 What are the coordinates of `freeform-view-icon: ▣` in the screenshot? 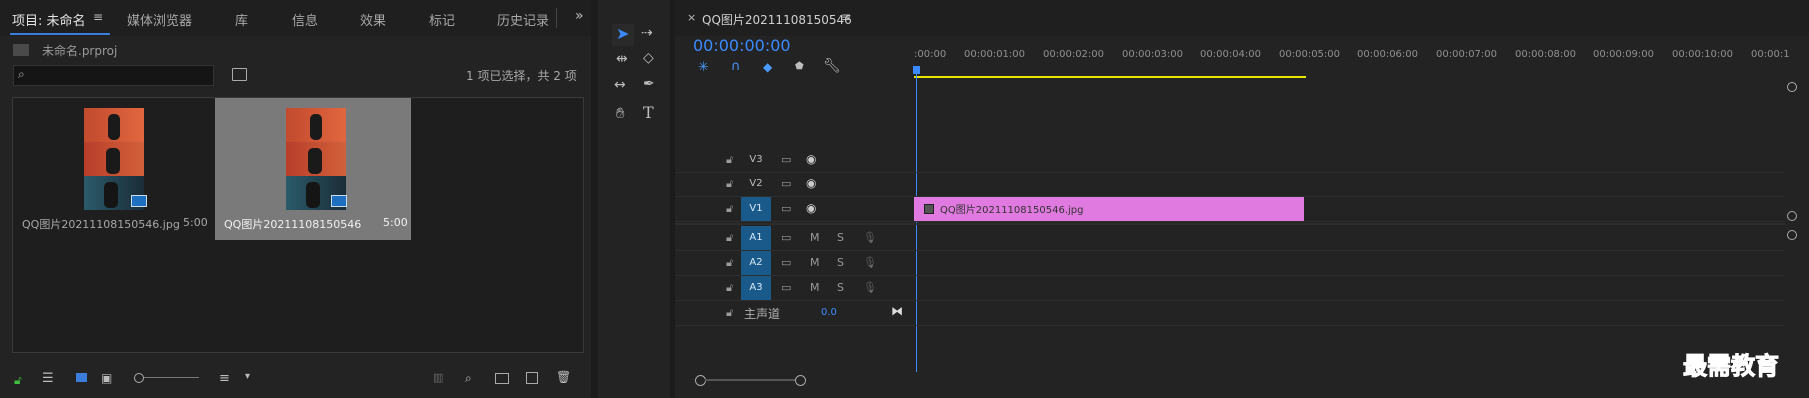 It's located at (106, 378).